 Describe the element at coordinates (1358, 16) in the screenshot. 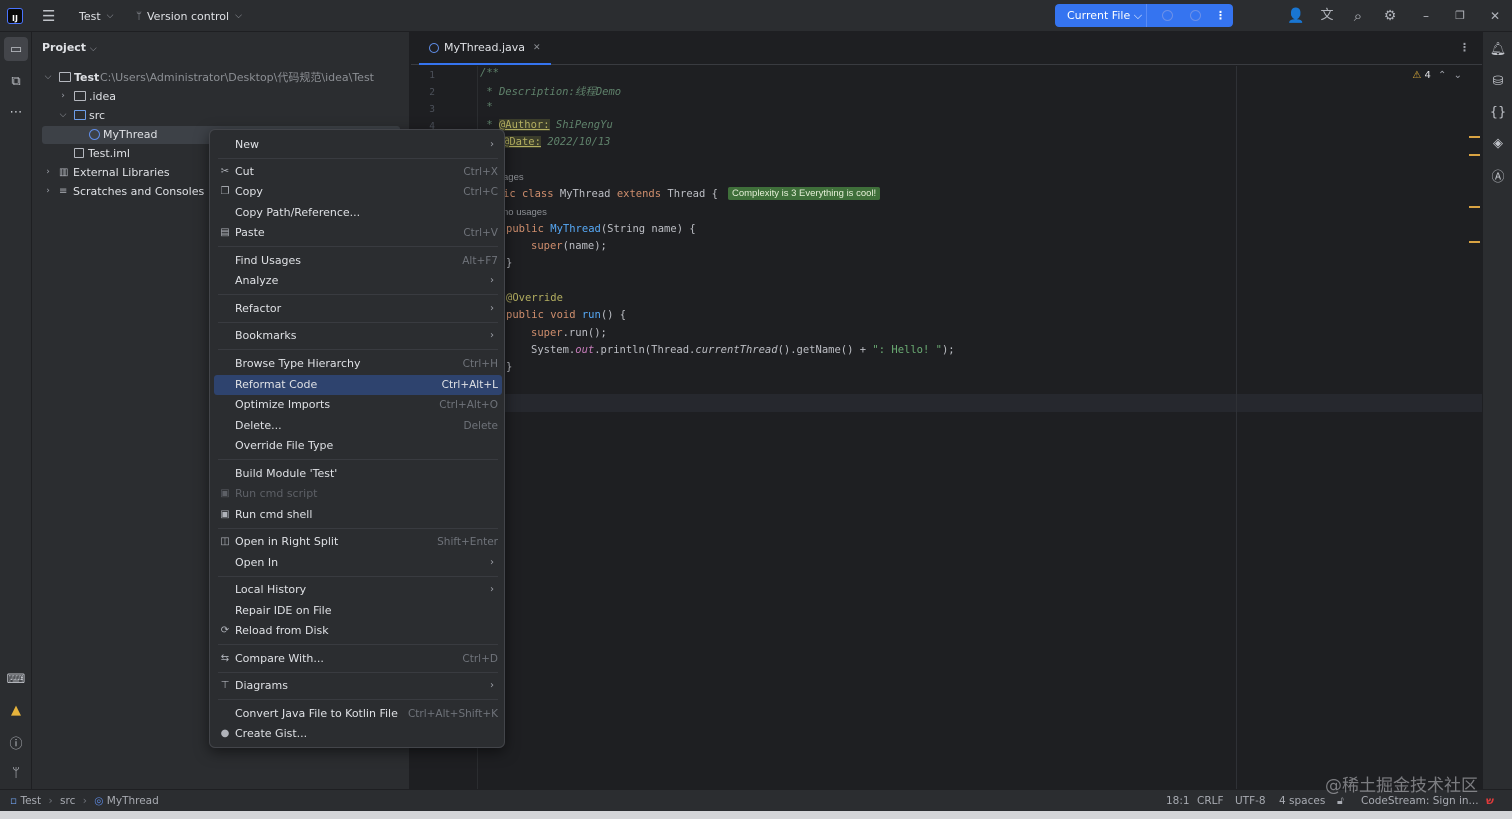

I see `search-icon: ⌕` at that location.